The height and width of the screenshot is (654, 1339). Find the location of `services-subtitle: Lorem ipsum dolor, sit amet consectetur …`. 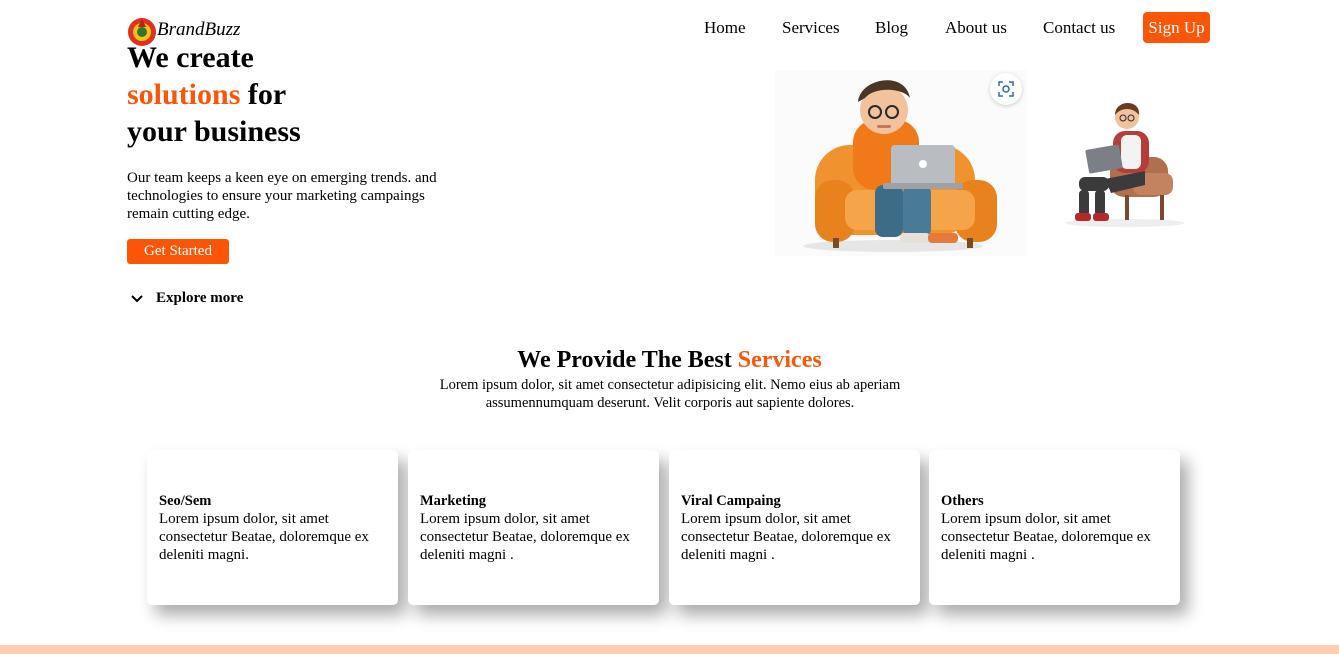

services-subtitle: Lorem ipsum dolor, sit amet consectetur … is located at coordinates (670, 394).